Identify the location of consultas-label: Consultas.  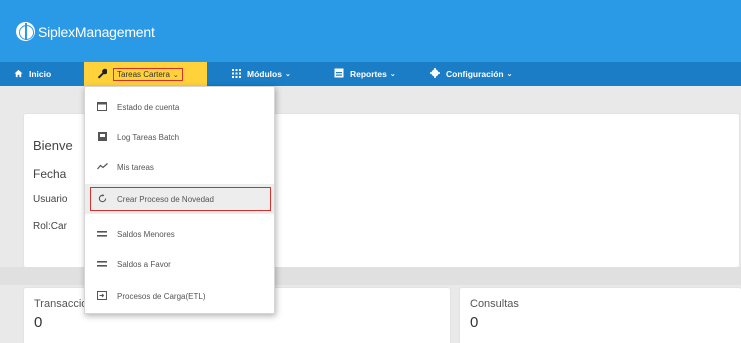
(494, 304).